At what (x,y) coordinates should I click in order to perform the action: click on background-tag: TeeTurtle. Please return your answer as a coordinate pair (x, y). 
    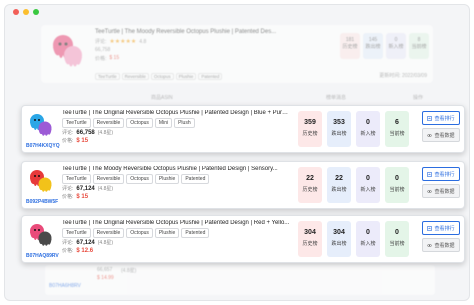
    Looking at the image, I should click on (107, 76).